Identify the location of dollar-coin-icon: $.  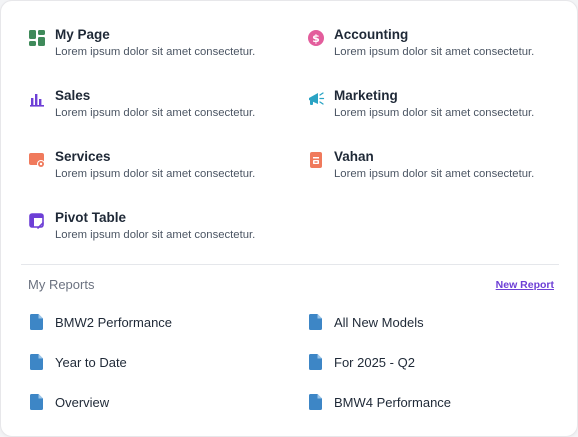
(316, 38).